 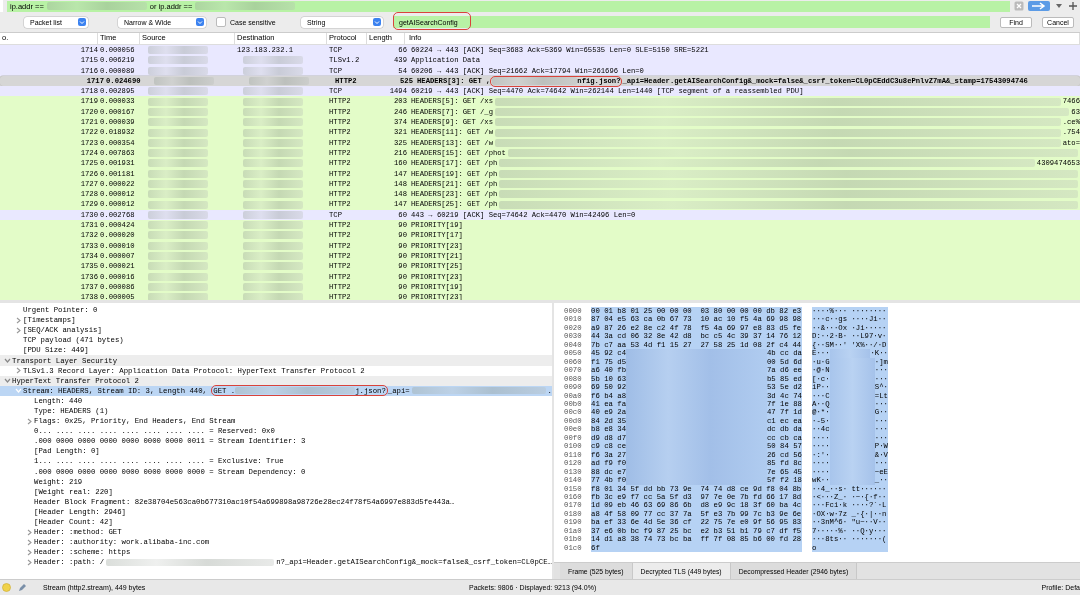 I want to click on clear-icon, so click(x=1019, y=6).